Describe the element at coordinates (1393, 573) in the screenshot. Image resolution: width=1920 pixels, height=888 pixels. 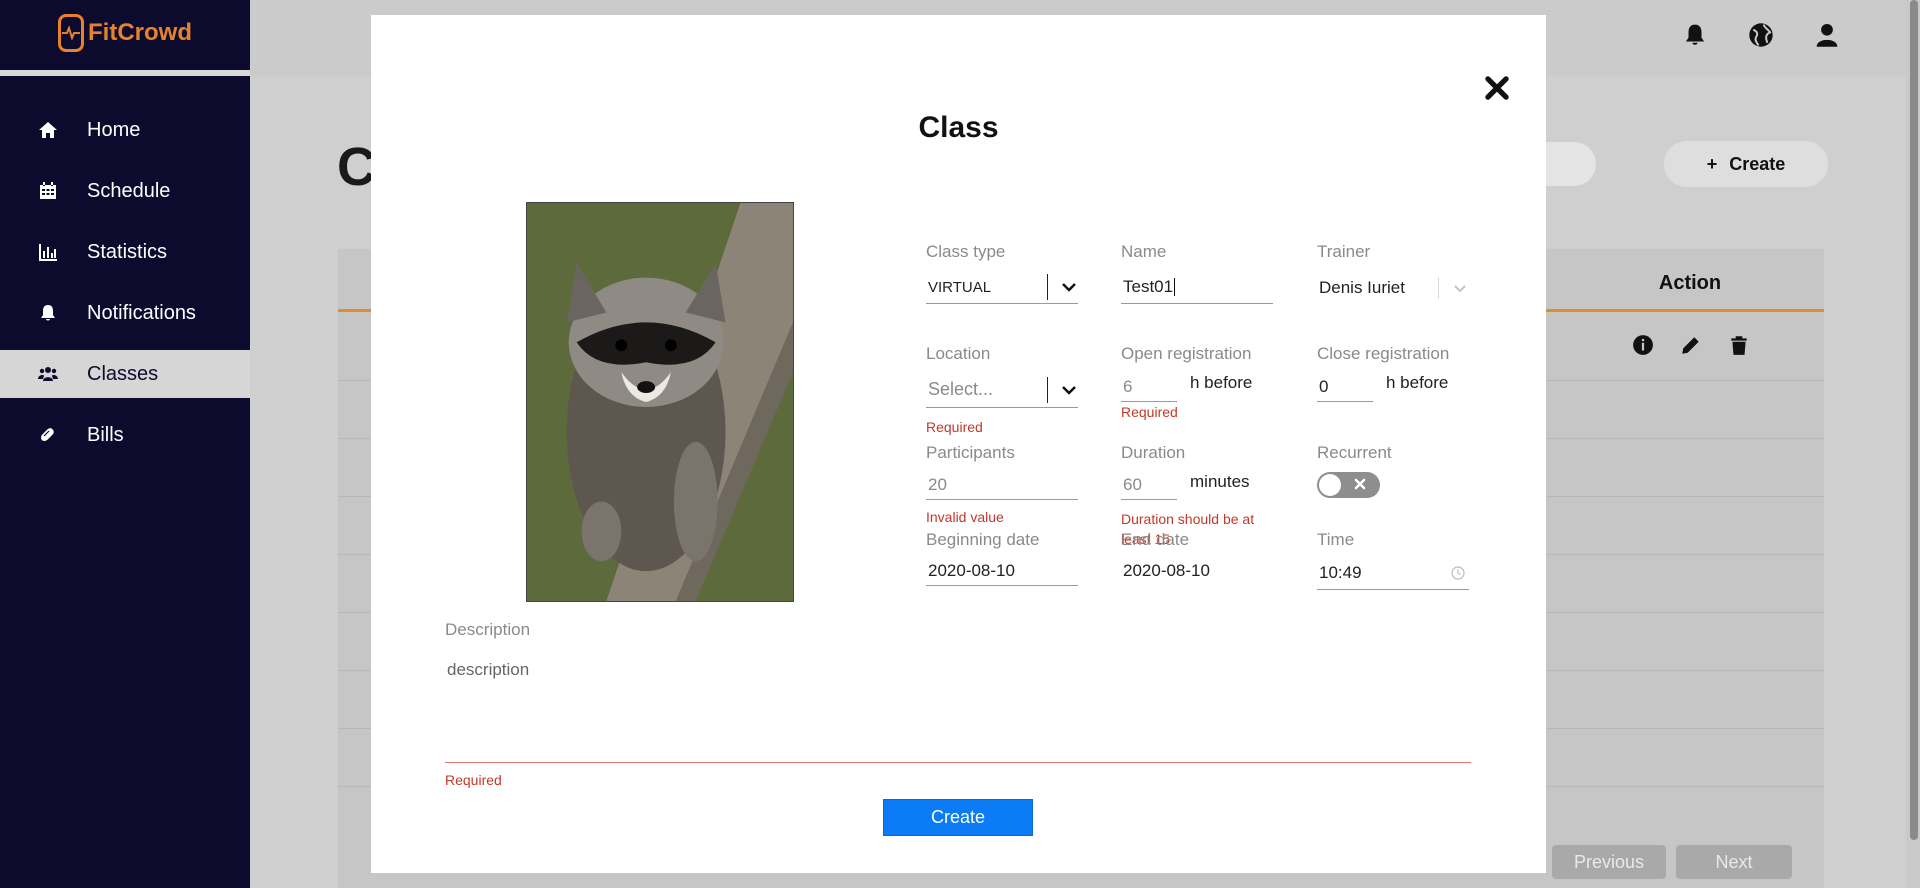
I see `time-input: 10:49` at that location.